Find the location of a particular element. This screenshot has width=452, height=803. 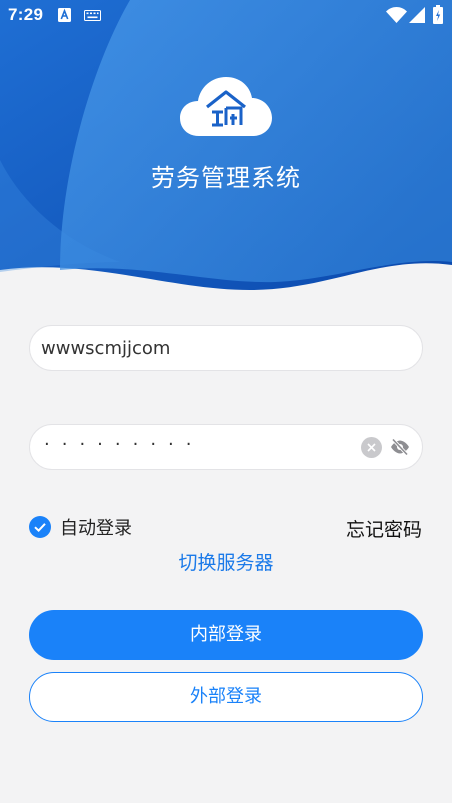

auto-login-checkbox: 自动登录 is located at coordinates (80, 527).